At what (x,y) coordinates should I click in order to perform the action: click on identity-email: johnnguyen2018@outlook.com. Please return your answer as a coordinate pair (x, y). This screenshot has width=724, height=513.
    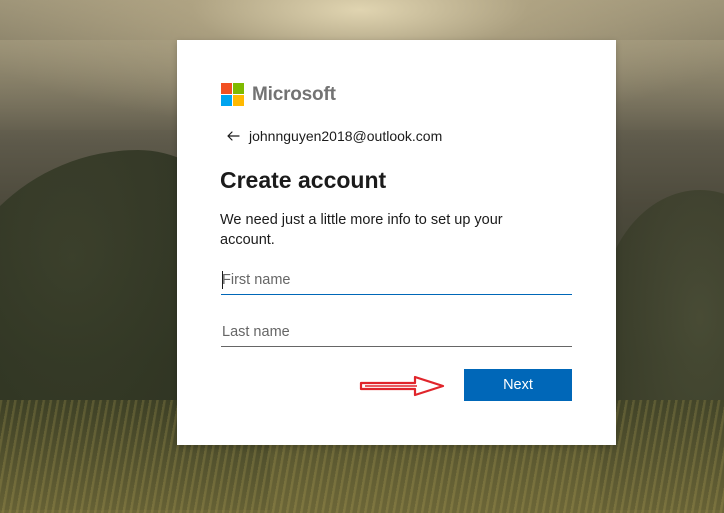
    Looking at the image, I should click on (346, 136).